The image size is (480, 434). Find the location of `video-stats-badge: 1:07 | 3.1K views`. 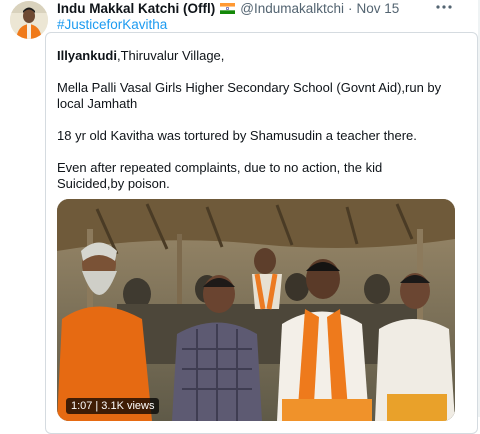

video-stats-badge: 1:07 | 3.1K views is located at coordinates (113, 406).